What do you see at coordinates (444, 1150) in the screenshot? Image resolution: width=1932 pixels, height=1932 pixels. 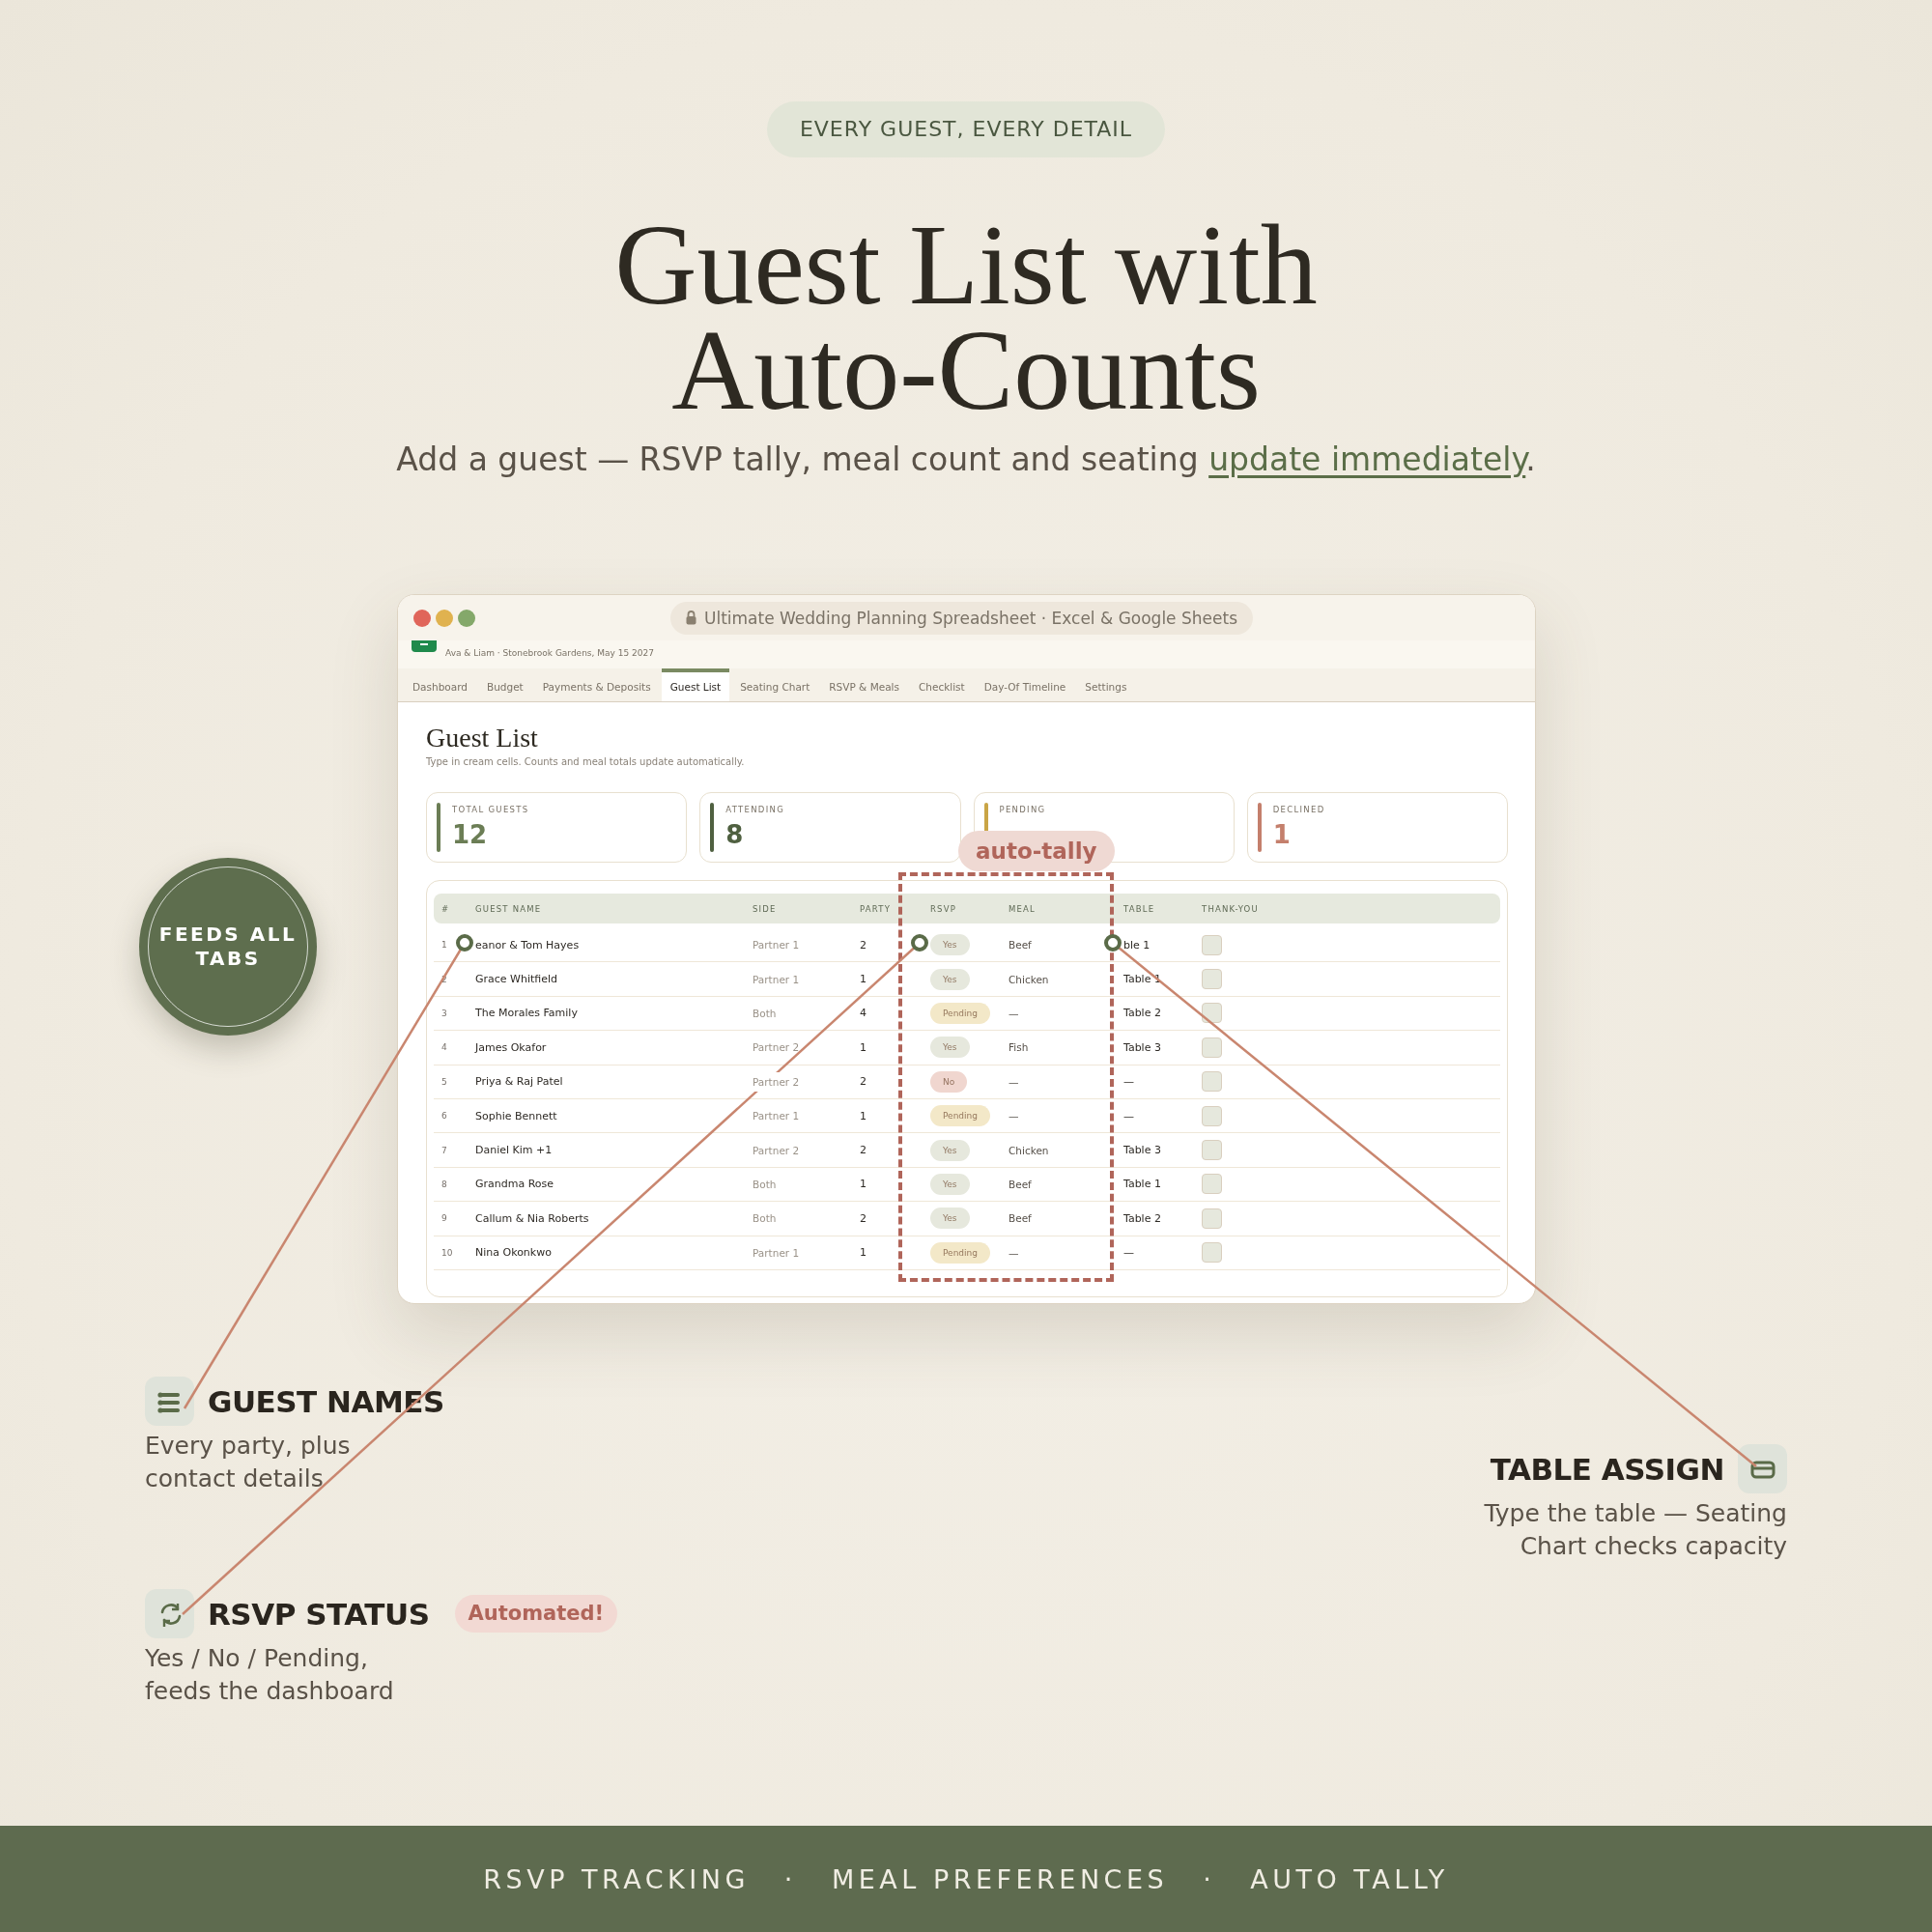 I see `row-number: 7` at bounding box center [444, 1150].